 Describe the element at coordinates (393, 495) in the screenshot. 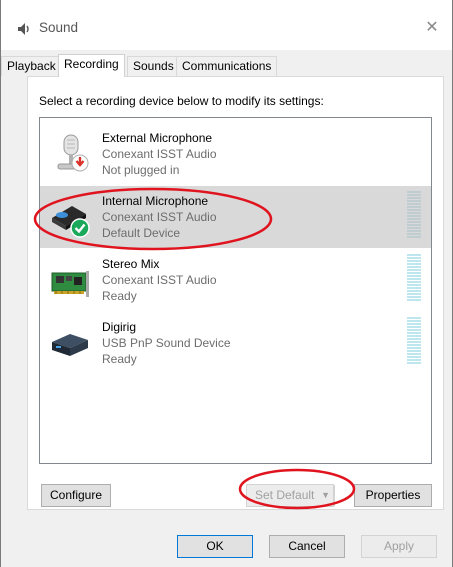

I see `properties-button: Properties` at that location.